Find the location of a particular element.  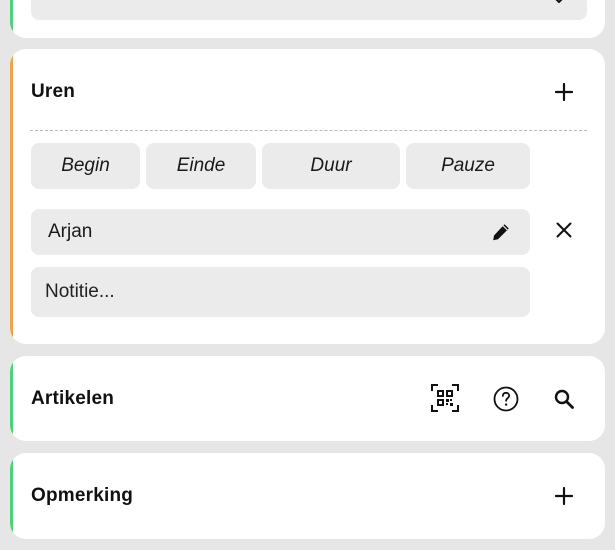

pencil-icon is located at coordinates (501, 232).